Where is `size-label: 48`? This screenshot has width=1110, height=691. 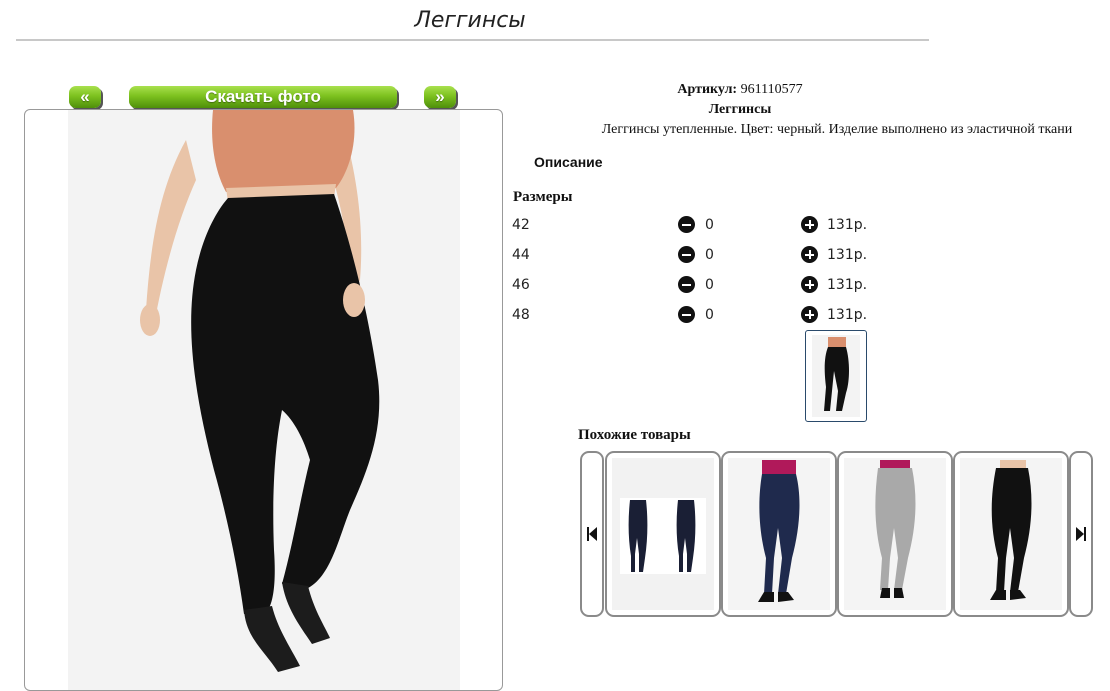
size-label: 48 is located at coordinates (521, 315).